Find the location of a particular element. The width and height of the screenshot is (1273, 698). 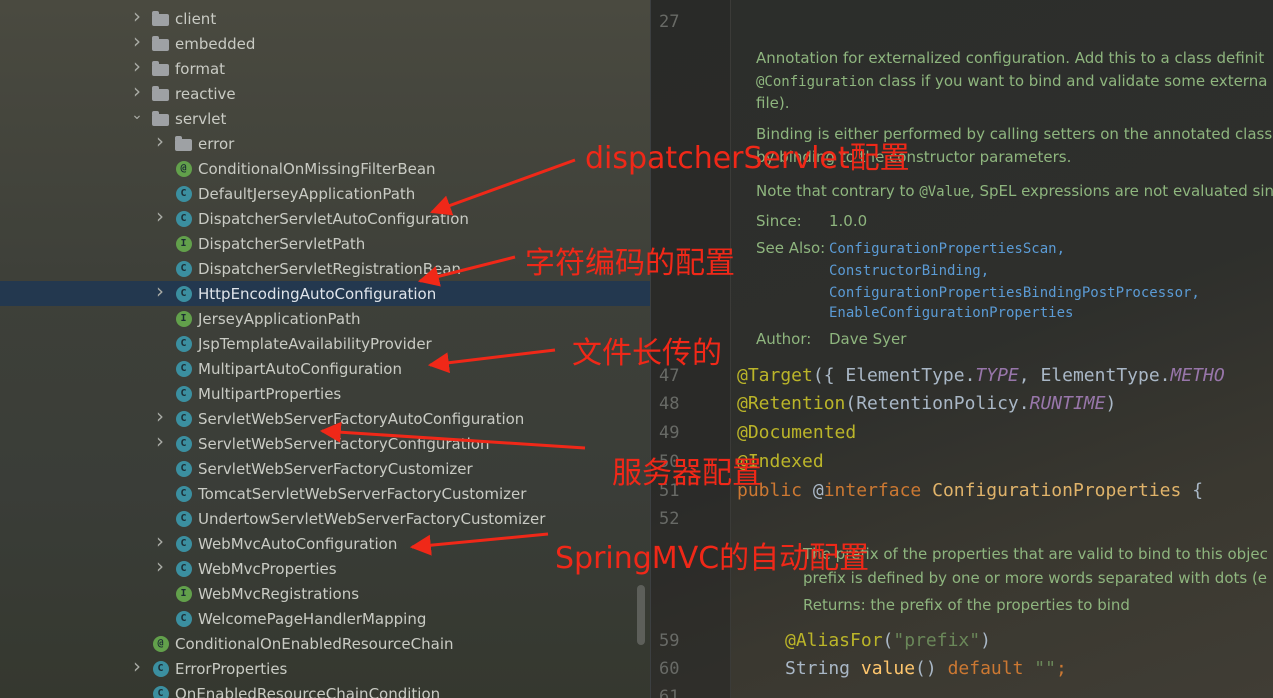

tree-item: C MultipartAutoConfiguration is located at coordinates (325, 368).